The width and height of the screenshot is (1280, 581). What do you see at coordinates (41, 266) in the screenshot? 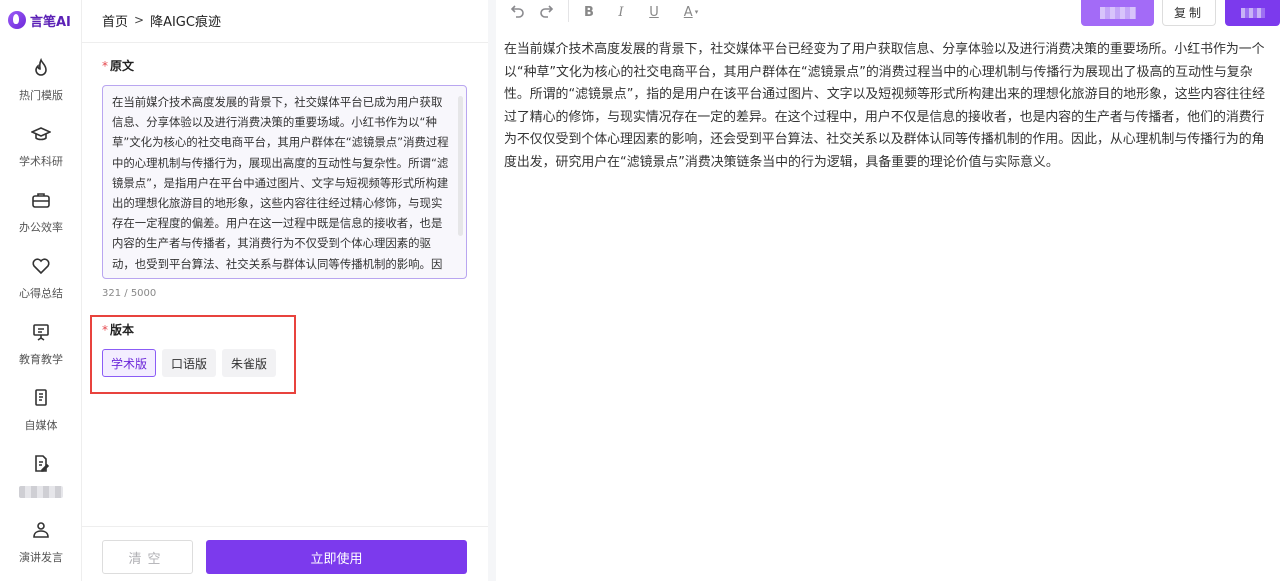
I see `heart-icon` at bounding box center [41, 266].